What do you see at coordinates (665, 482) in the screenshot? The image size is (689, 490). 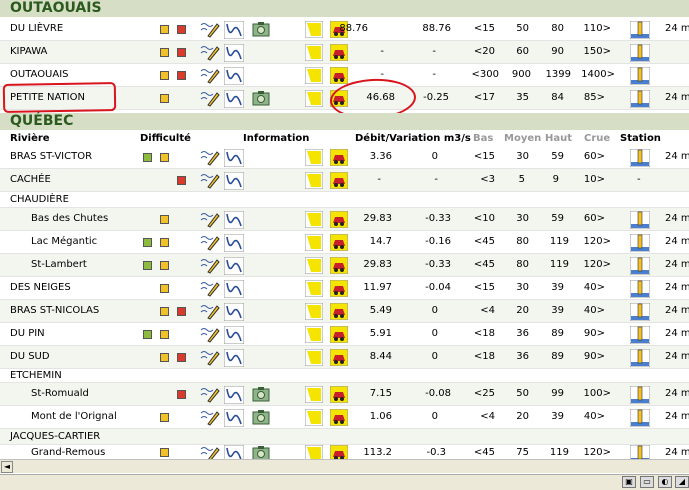 I see `security-icon: ◐` at bounding box center [665, 482].